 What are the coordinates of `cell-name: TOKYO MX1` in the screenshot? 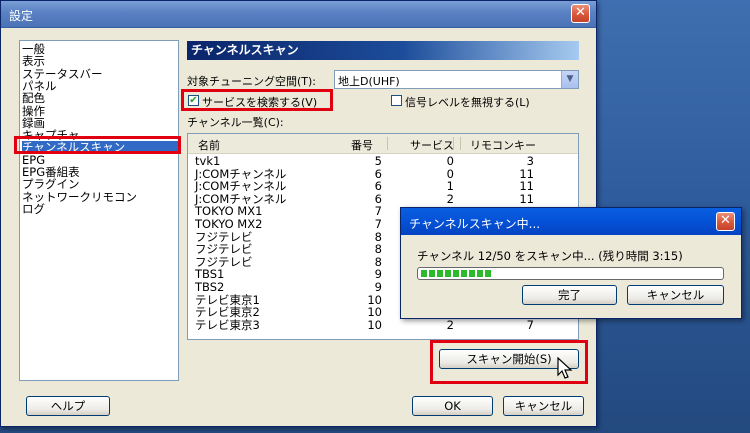 It's located at (229, 211).